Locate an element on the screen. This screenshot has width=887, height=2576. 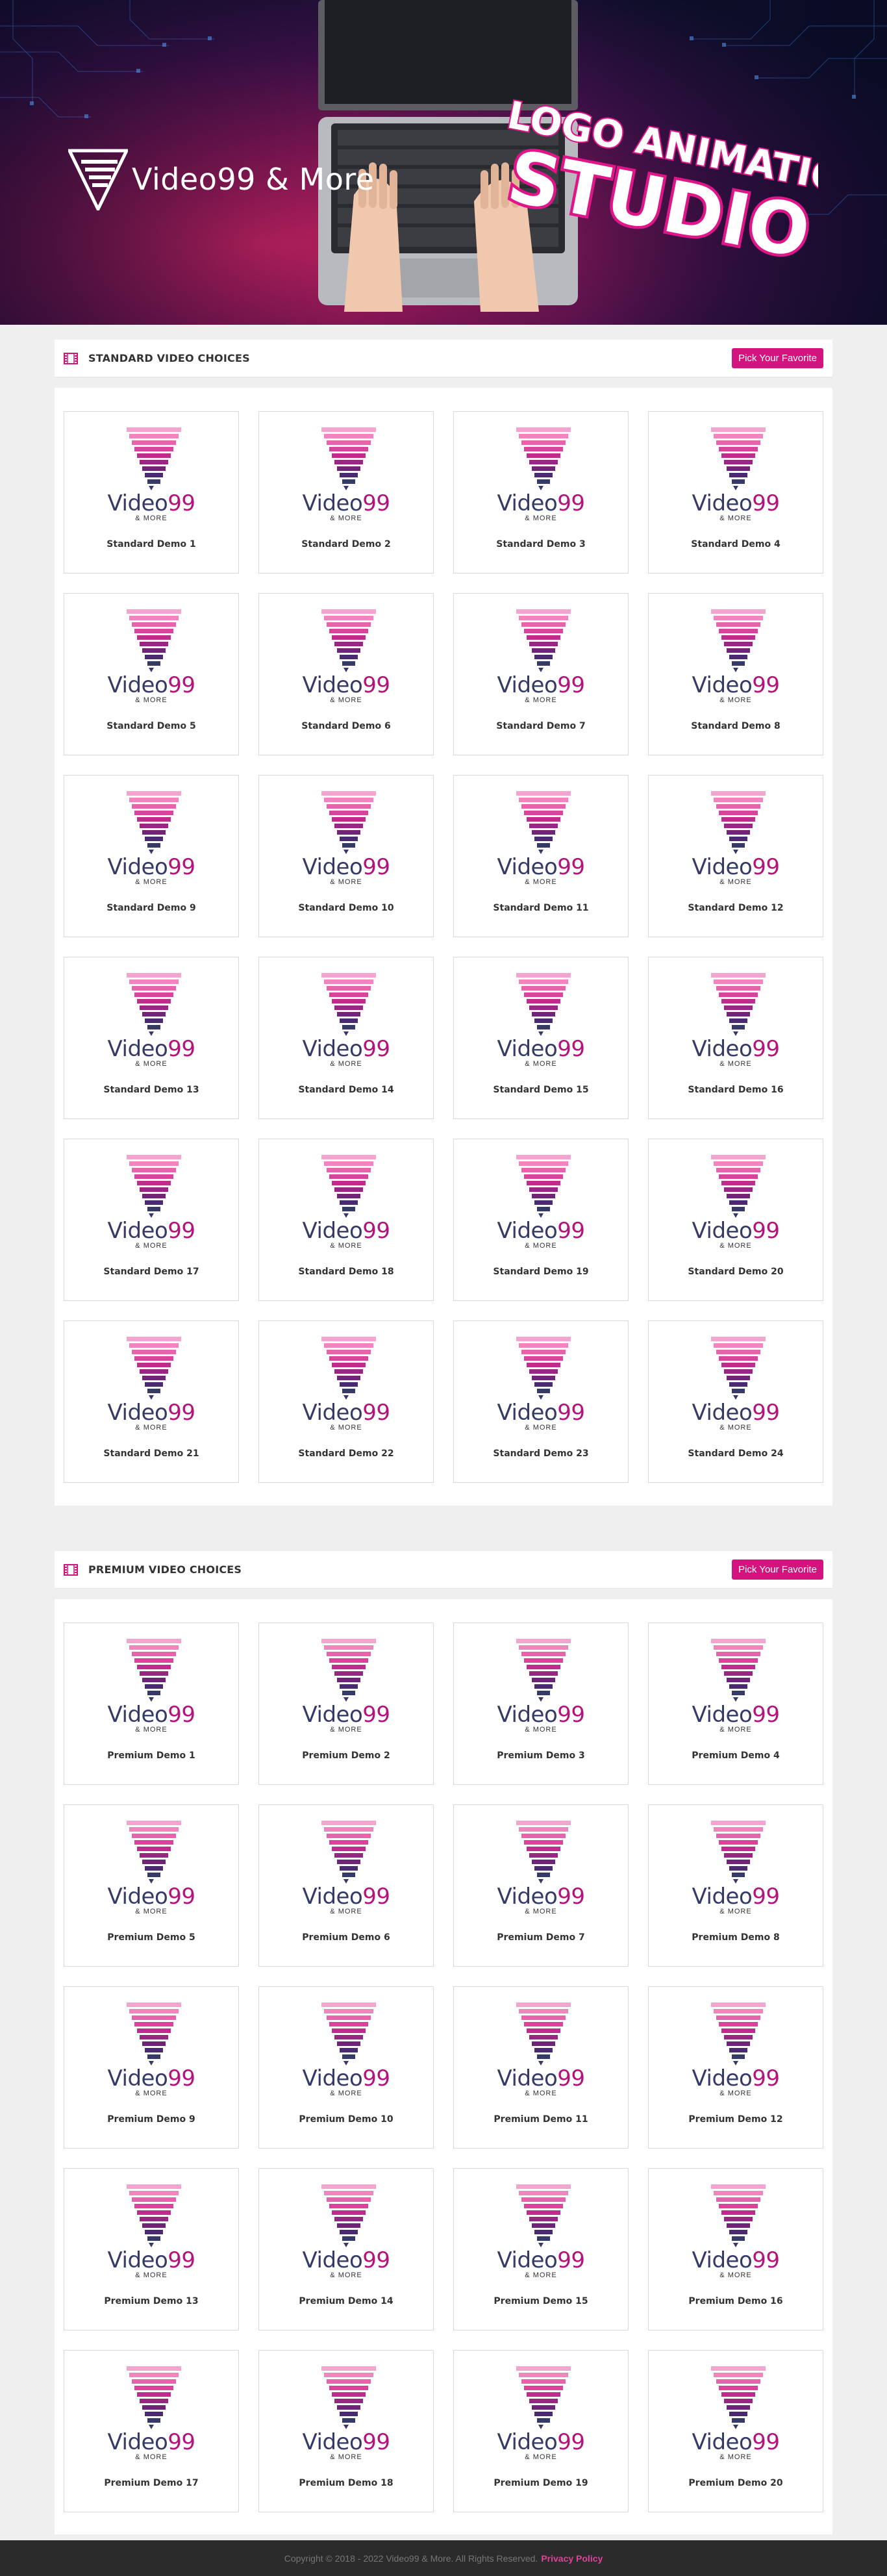
video-demo-card: Video99 & MORE Premium Demo 1 is located at coordinates (151, 1704).